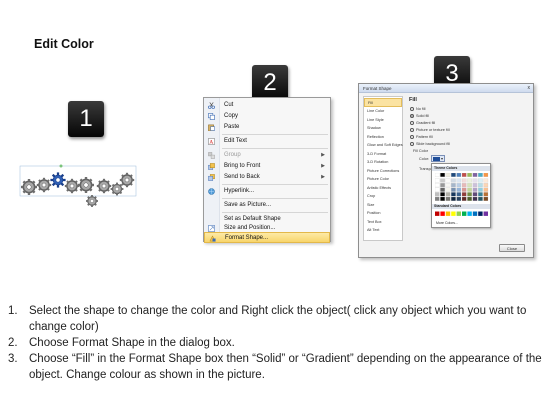  Describe the element at coordinates (383, 162) in the screenshot. I see `nav-item-3d-rotation: 3-D Rotation` at that location.